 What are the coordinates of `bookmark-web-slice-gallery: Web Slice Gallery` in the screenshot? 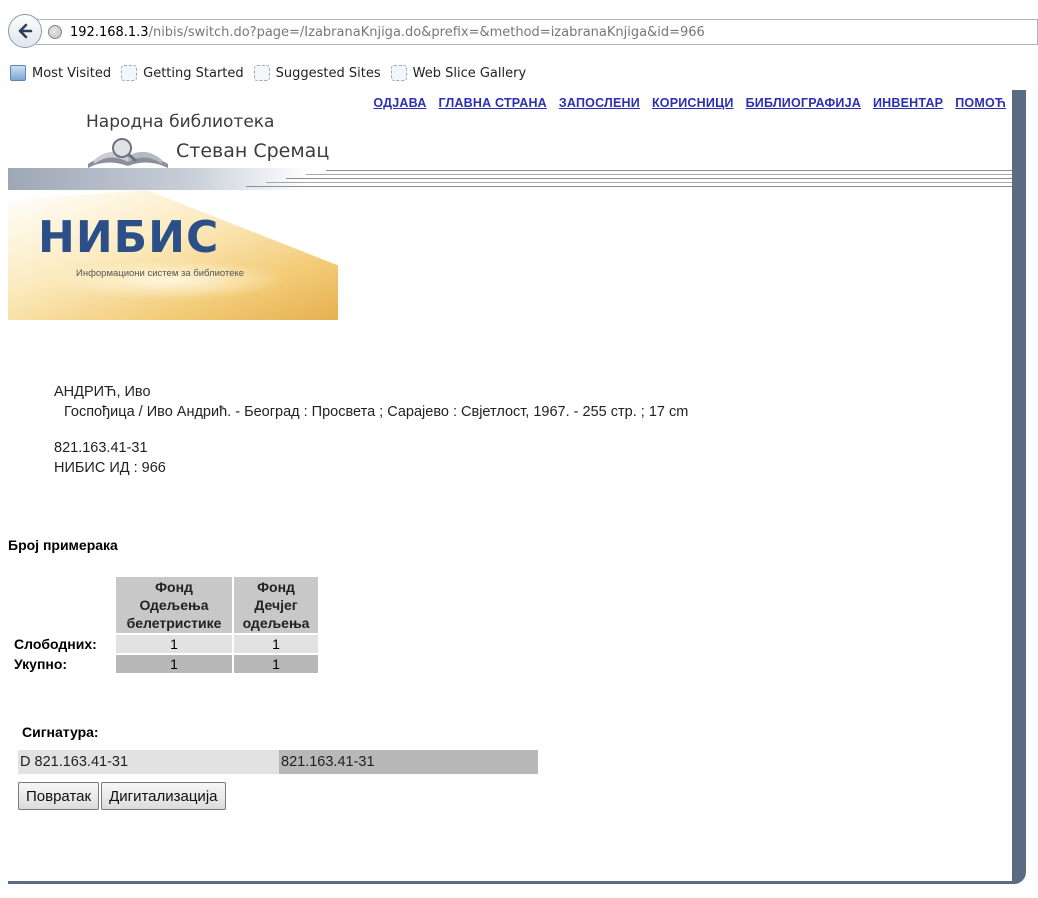 It's located at (458, 73).